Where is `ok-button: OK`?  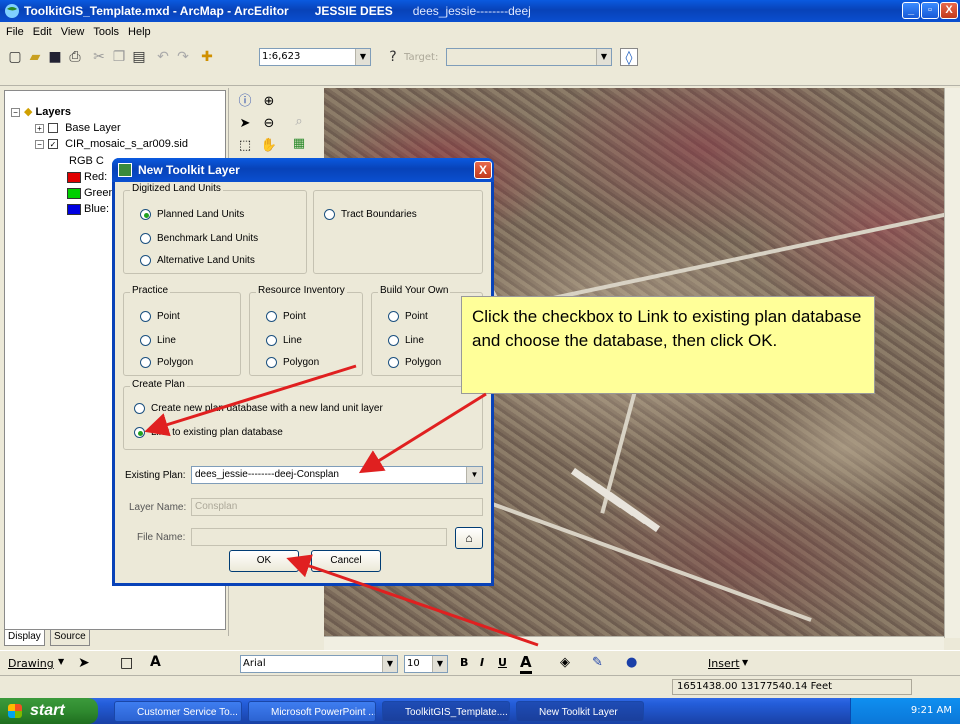
ok-button: OK is located at coordinates (264, 561).